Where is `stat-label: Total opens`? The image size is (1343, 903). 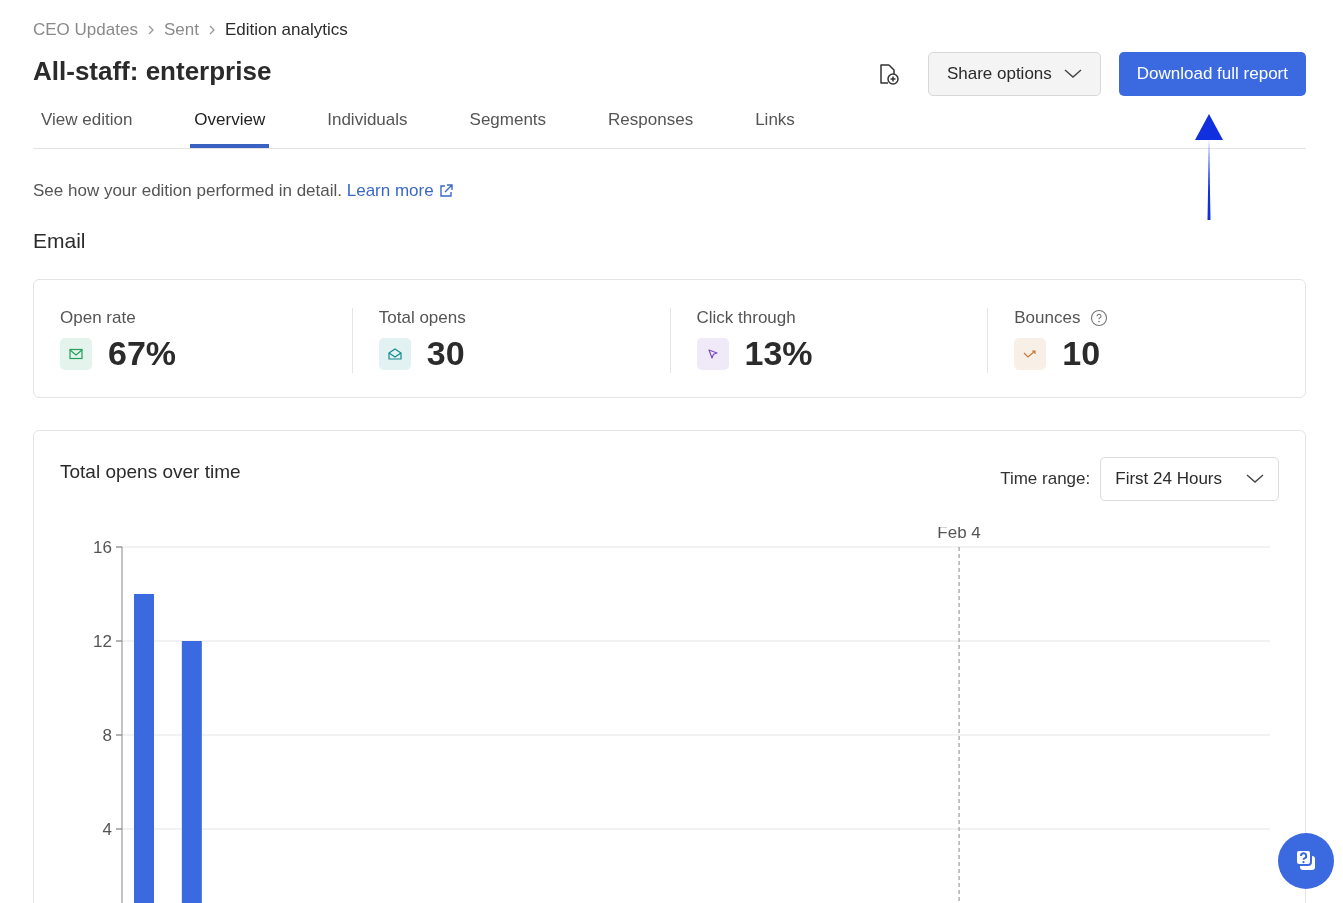 stat-label: Total opens is located at coordinates (422, 318).